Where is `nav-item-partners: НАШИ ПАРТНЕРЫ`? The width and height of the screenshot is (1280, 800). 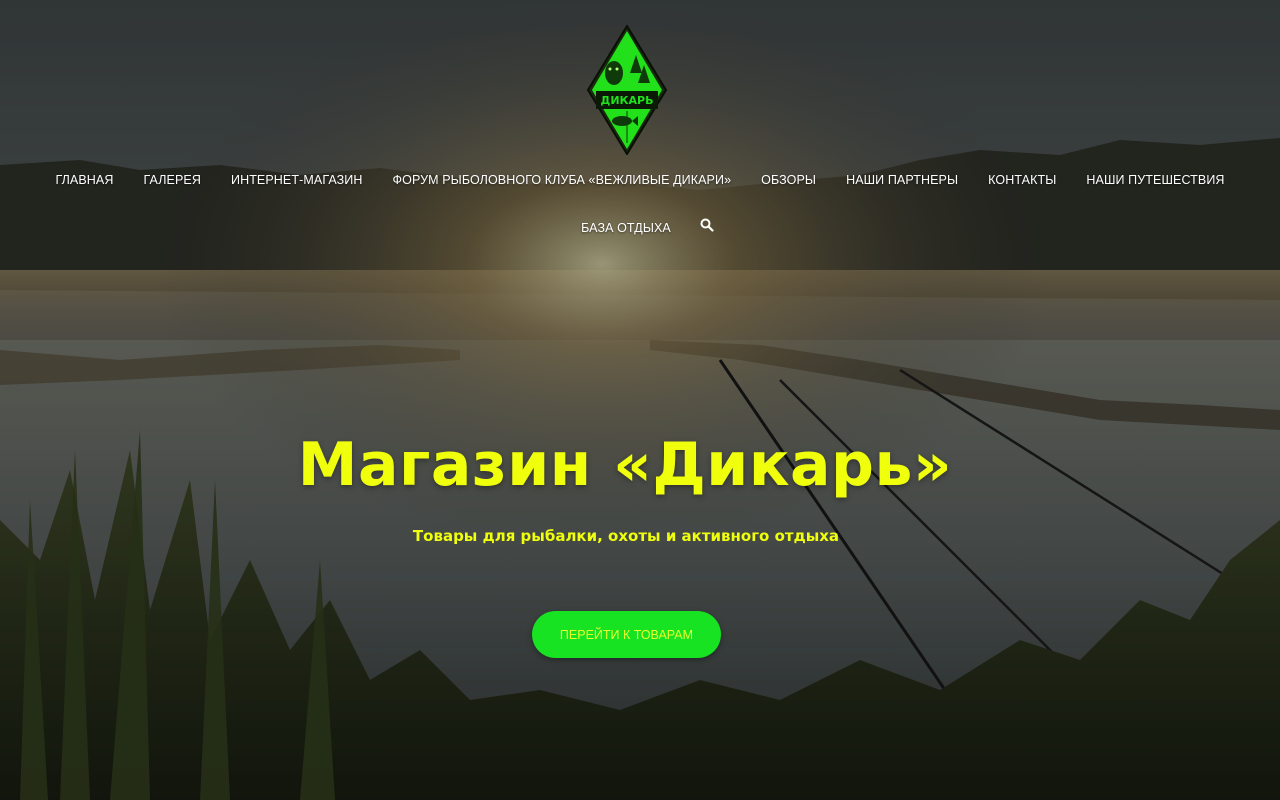 nav-item-partners: НАШИ ПАРТНЕРЫ is located at coordinates (902, 180).